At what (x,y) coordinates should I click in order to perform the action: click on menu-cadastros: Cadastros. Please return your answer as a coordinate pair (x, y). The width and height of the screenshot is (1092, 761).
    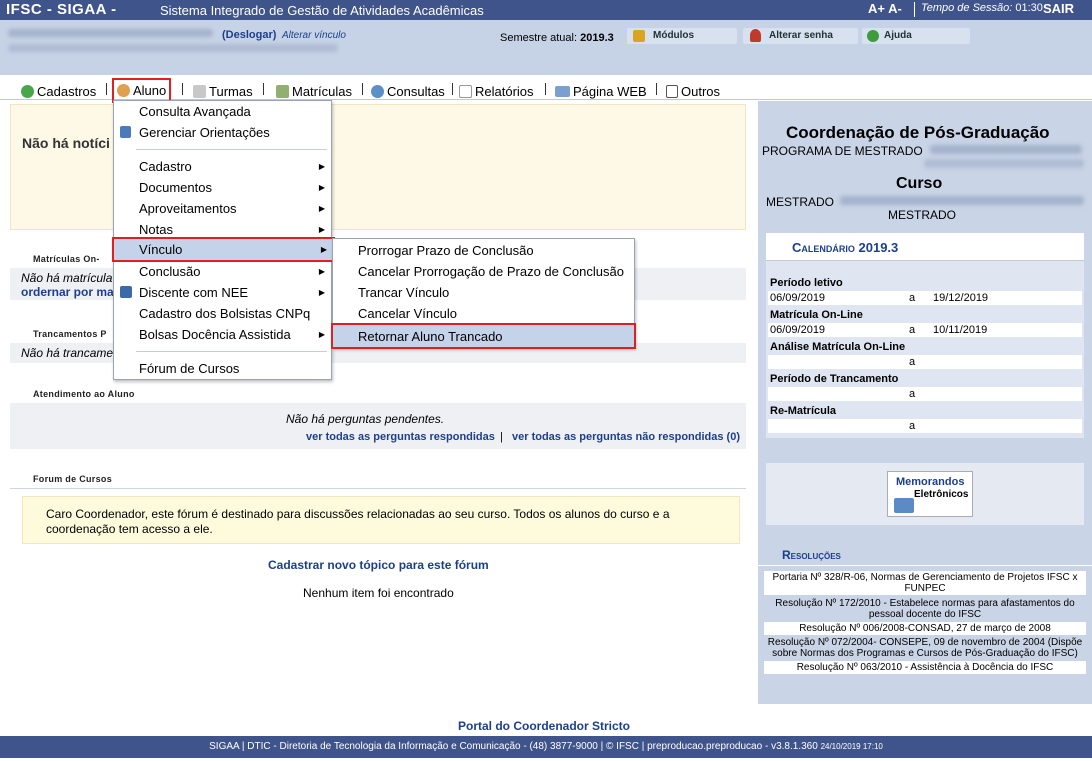
    Looking at the image, I should click on (58, 91).